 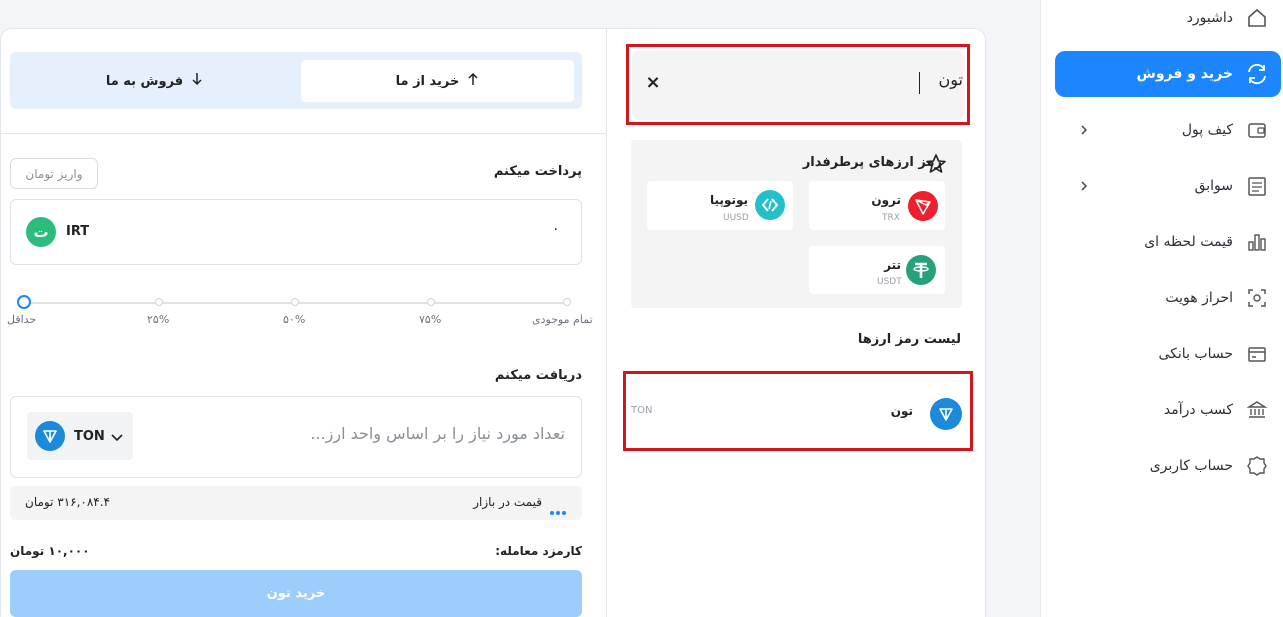 What do you see at coordinates (41, 232) in the screenshot?
I see `toman-logo-icon: ت` at bounding box center [41, 232].